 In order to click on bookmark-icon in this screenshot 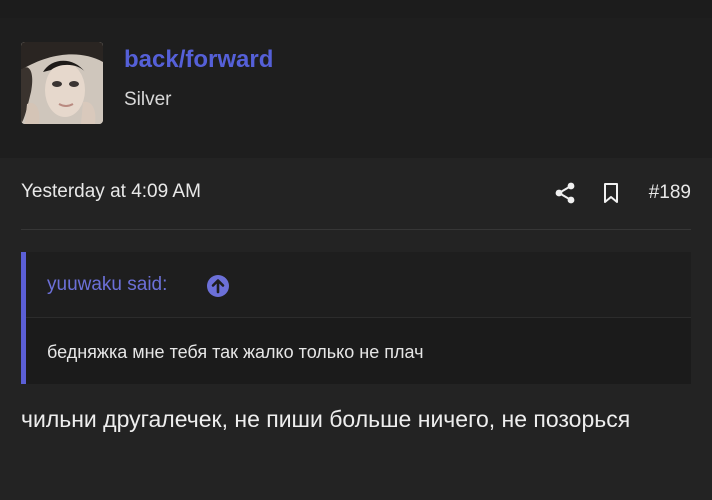, I will do `click(611, 193)`.